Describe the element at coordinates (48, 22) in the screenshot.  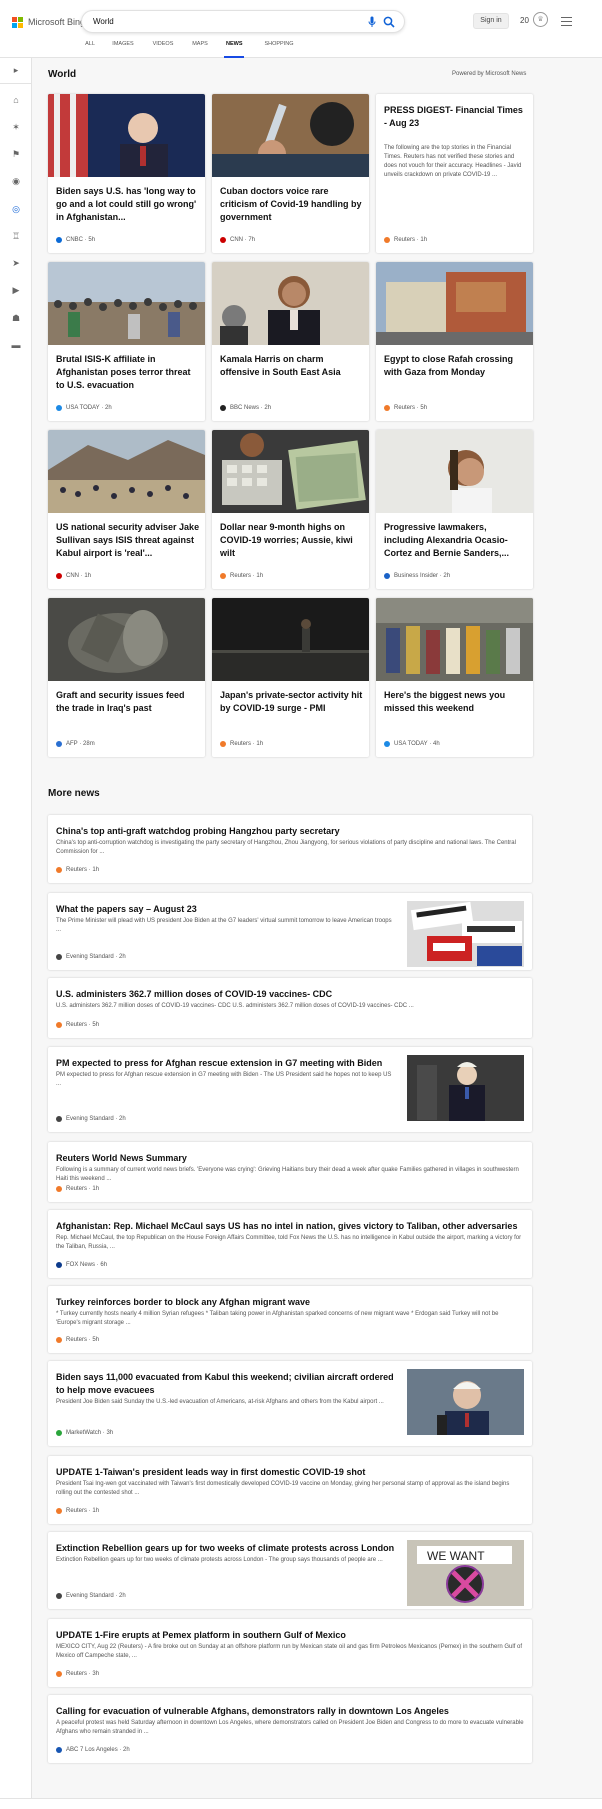
I see `bing-logo: Microsoft Bing` at that location.